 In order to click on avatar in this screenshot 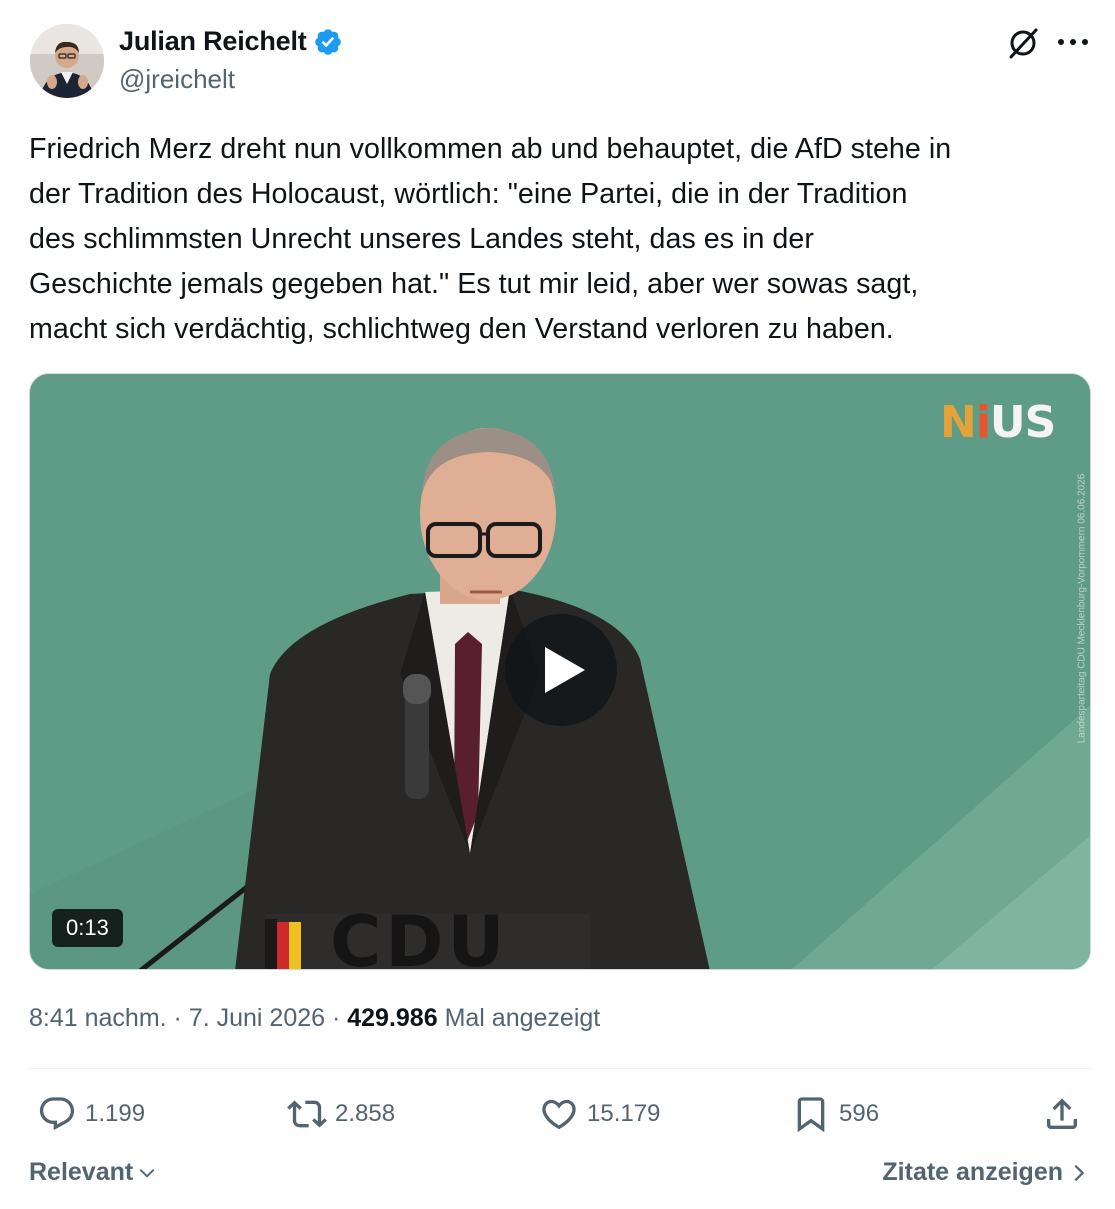, I will do `click(67, 61)`.